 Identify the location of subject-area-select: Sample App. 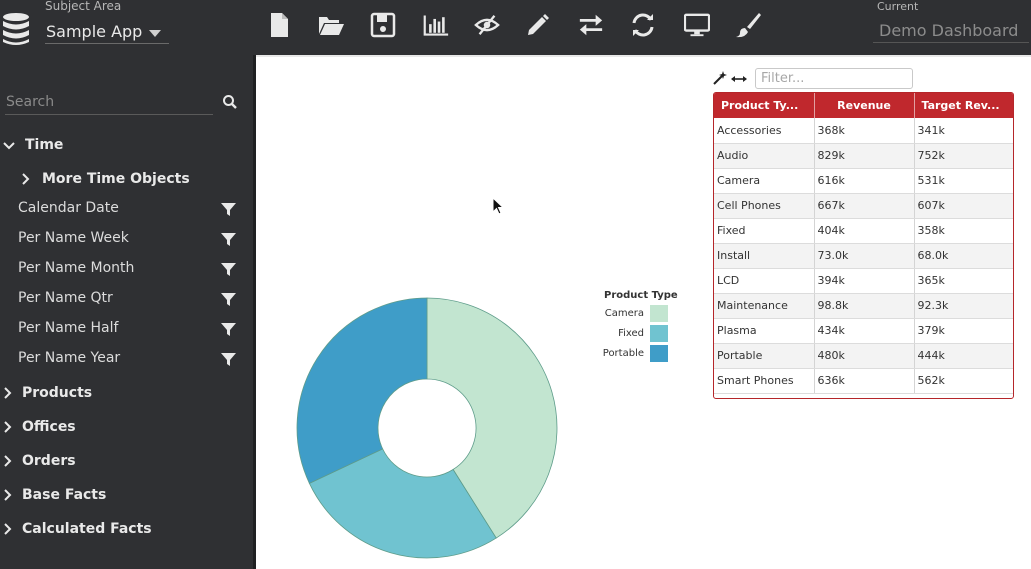
(107, 32).